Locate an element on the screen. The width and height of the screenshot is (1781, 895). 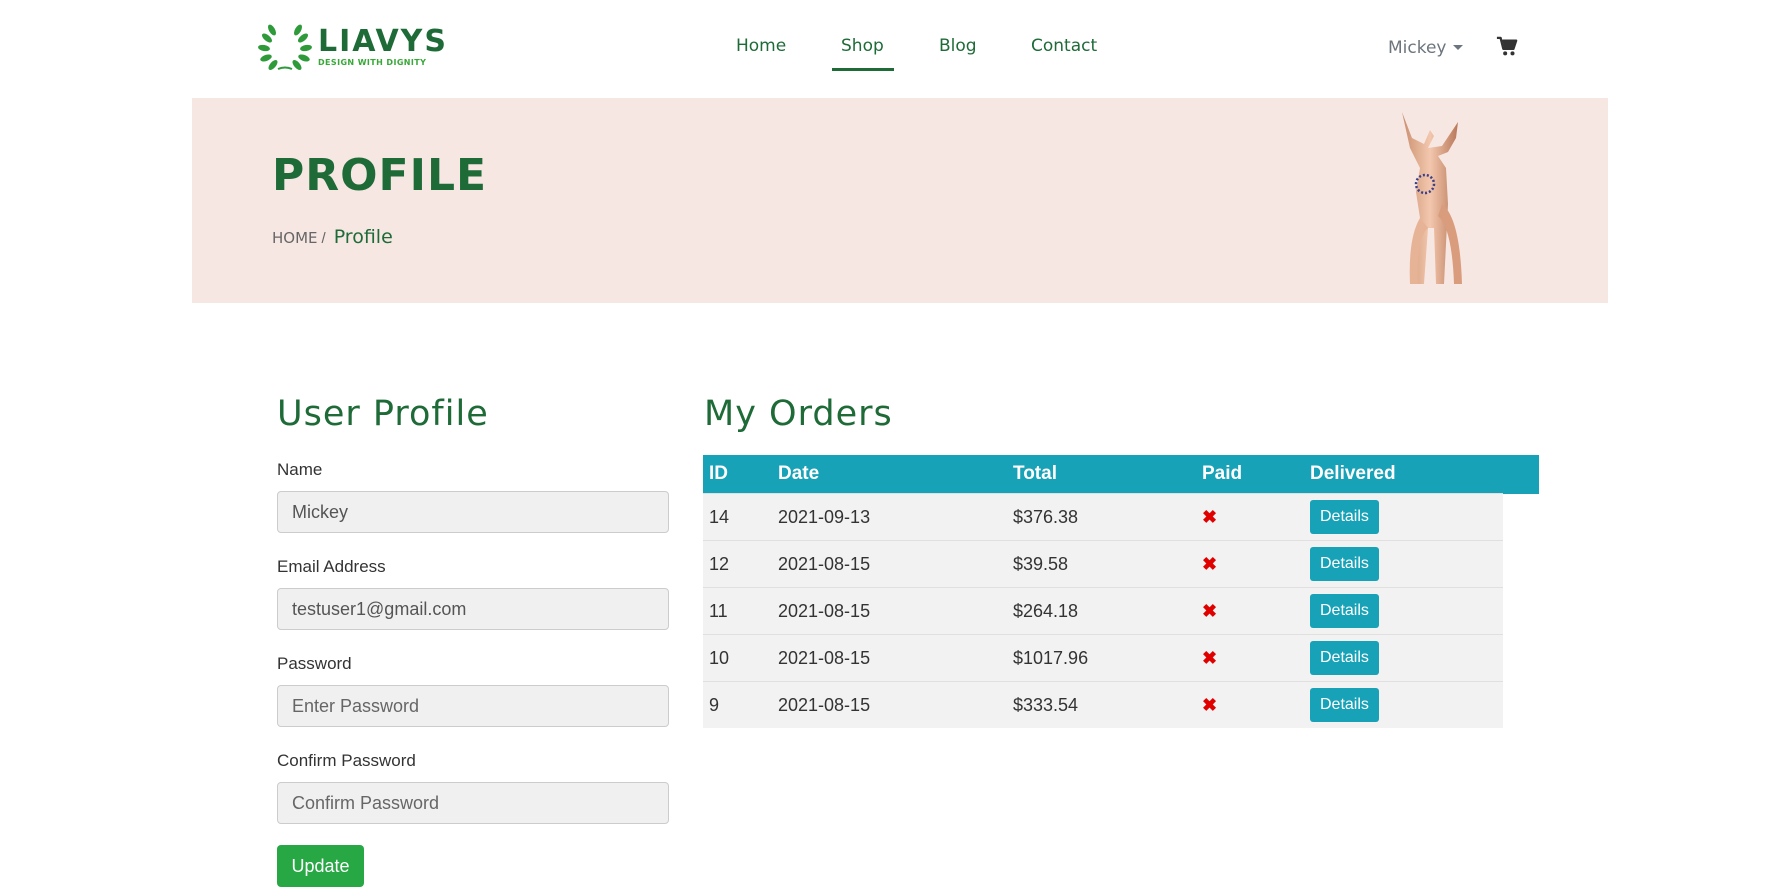
table-row: 12 2021-08-15 $39.58 ✖ Details is located at coordinates (1121, 564).